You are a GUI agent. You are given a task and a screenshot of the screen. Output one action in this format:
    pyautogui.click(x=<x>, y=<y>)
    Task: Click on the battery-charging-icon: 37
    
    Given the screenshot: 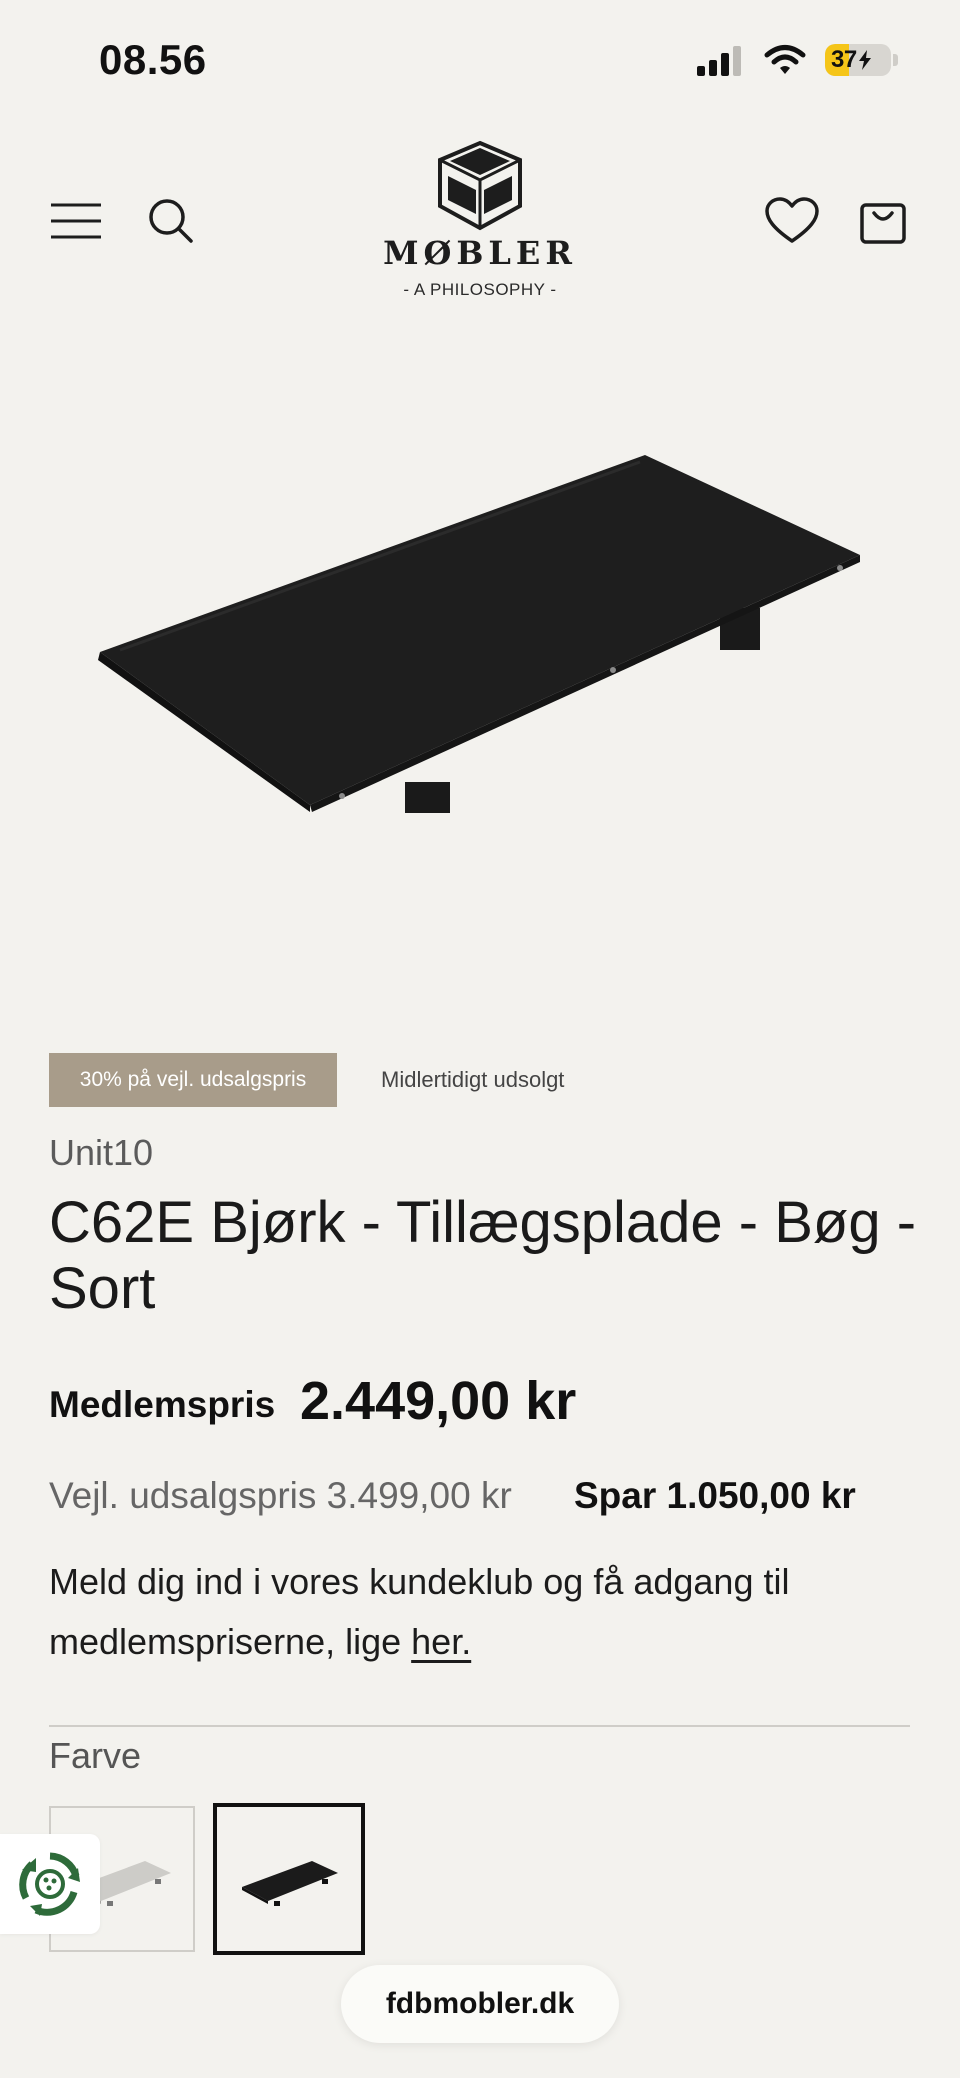 What is the action you would take?
    pyautogui.click(x=861, y=60)
    